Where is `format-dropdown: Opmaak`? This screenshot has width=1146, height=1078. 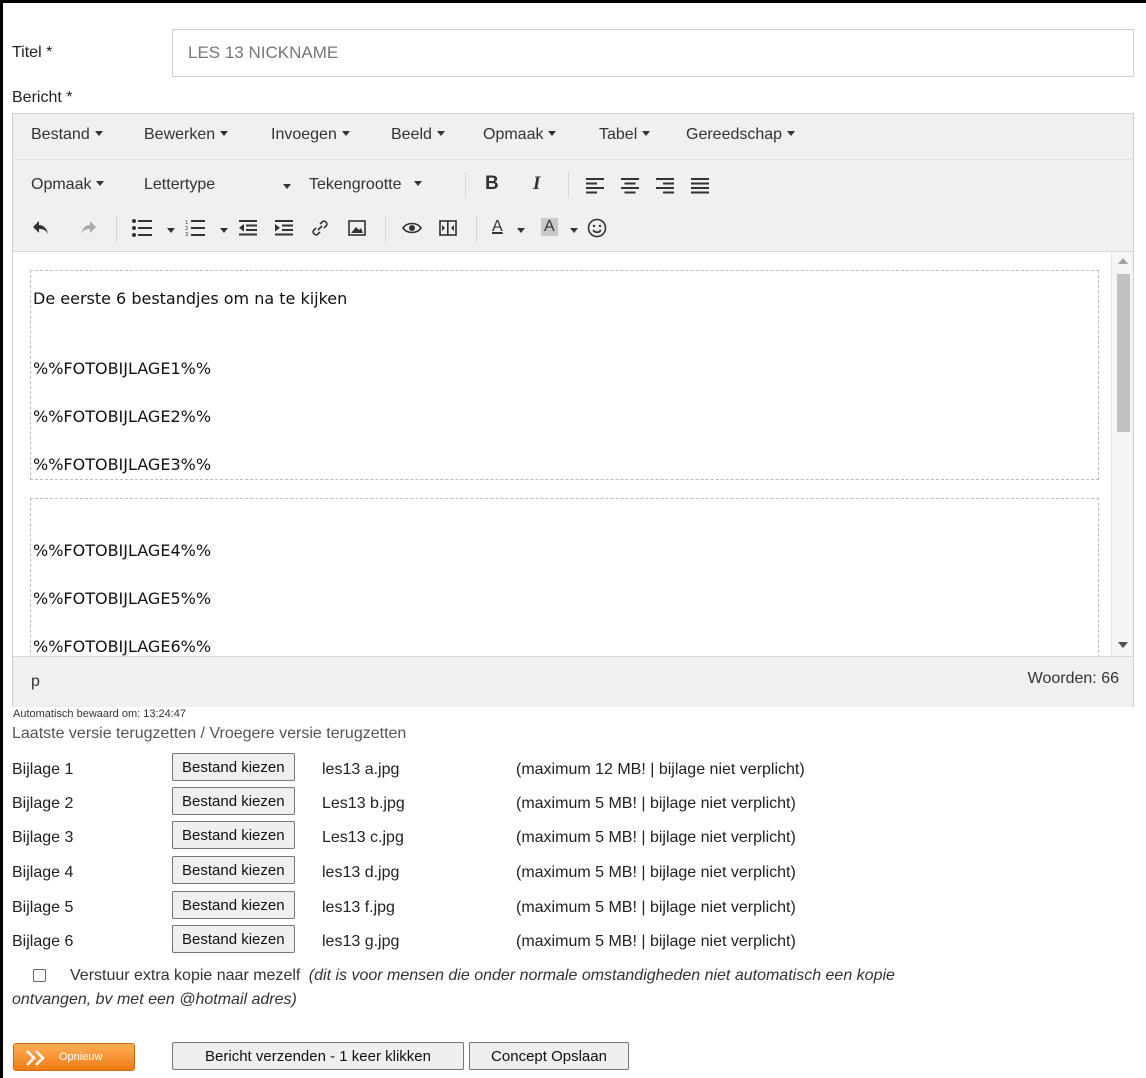 format-dropdown: Opmaak is located at coordinates (68, 185).